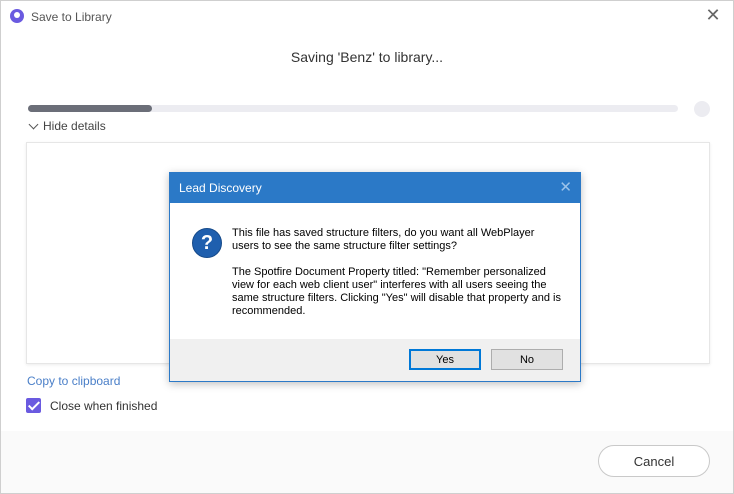 The image size is (734, 494). What do you see at coordinates (33, 405) in the screenshot?
I see `close-when-finished-checkbox` at bounding box center [33, 405].